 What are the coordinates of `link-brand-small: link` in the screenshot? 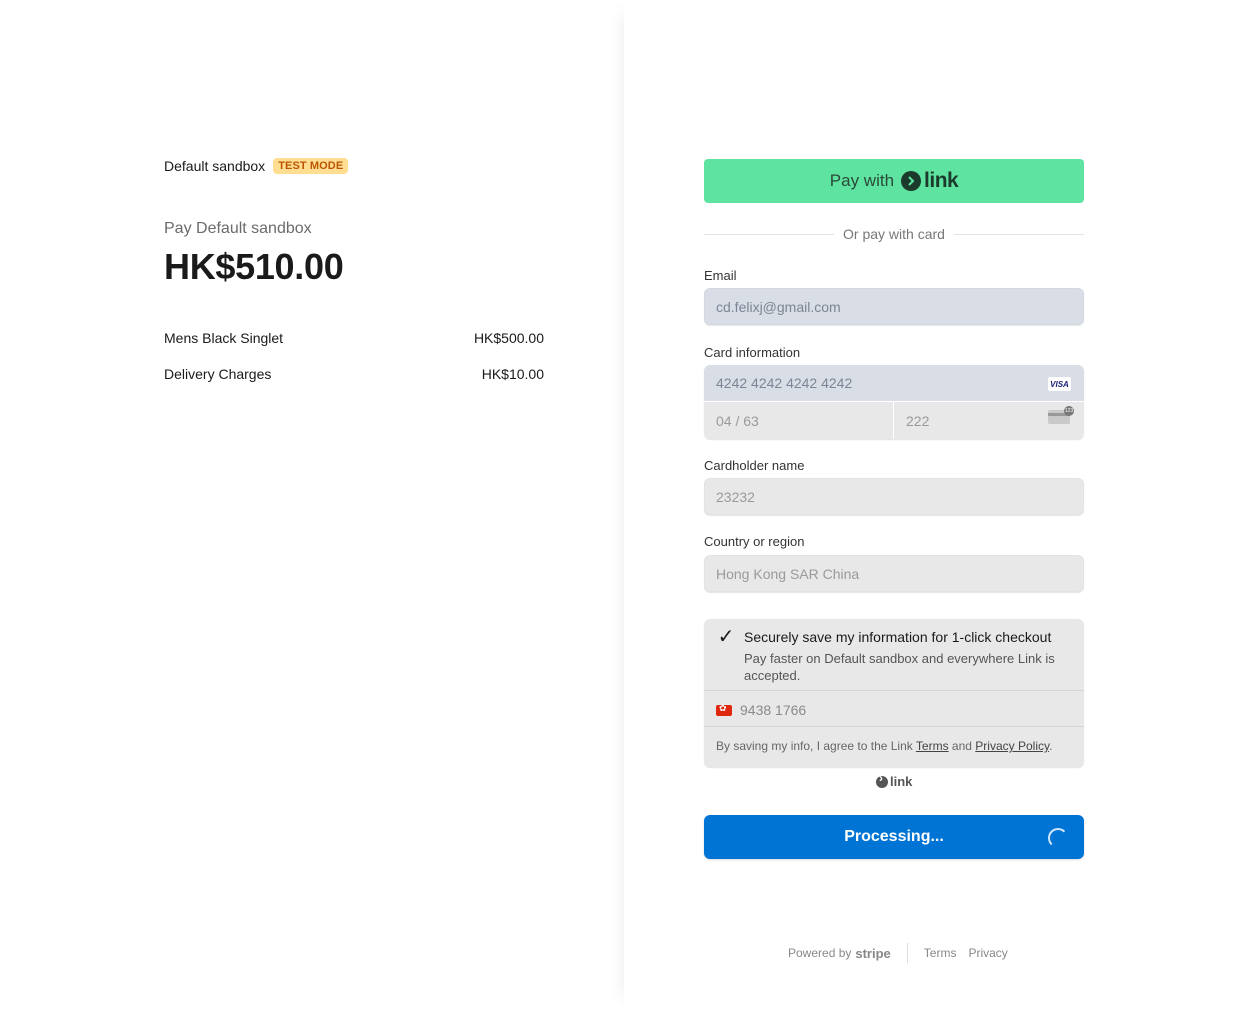 It's located at (894, 780).